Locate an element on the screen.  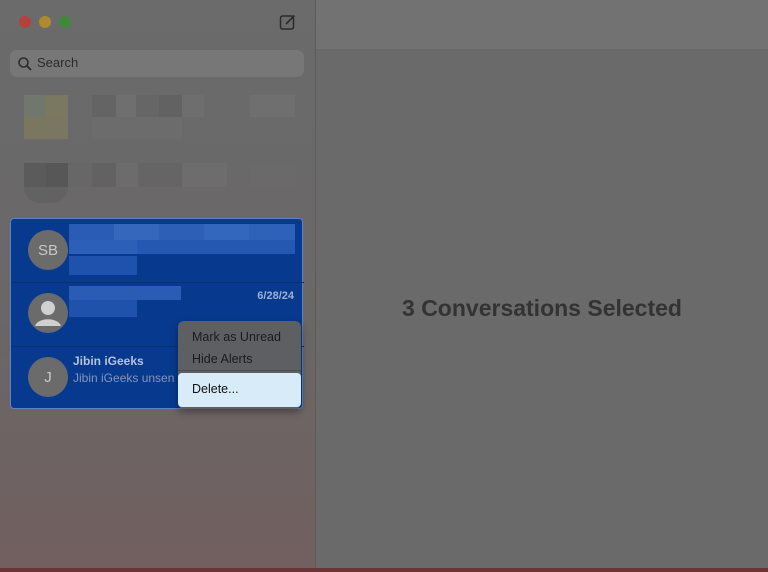
avatar is located at coordinates (48, 313).